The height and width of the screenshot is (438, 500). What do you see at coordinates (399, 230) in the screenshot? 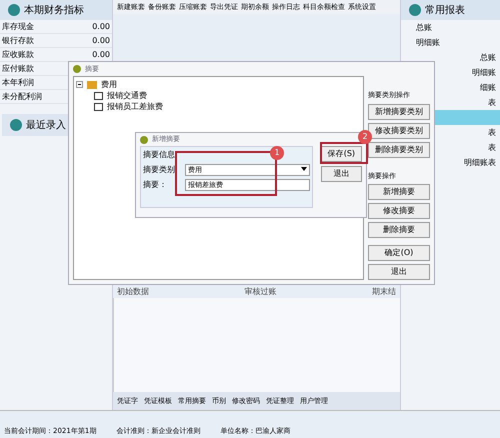
I see `dialog-button: 删除摘要` at bounding box center [399, 230].